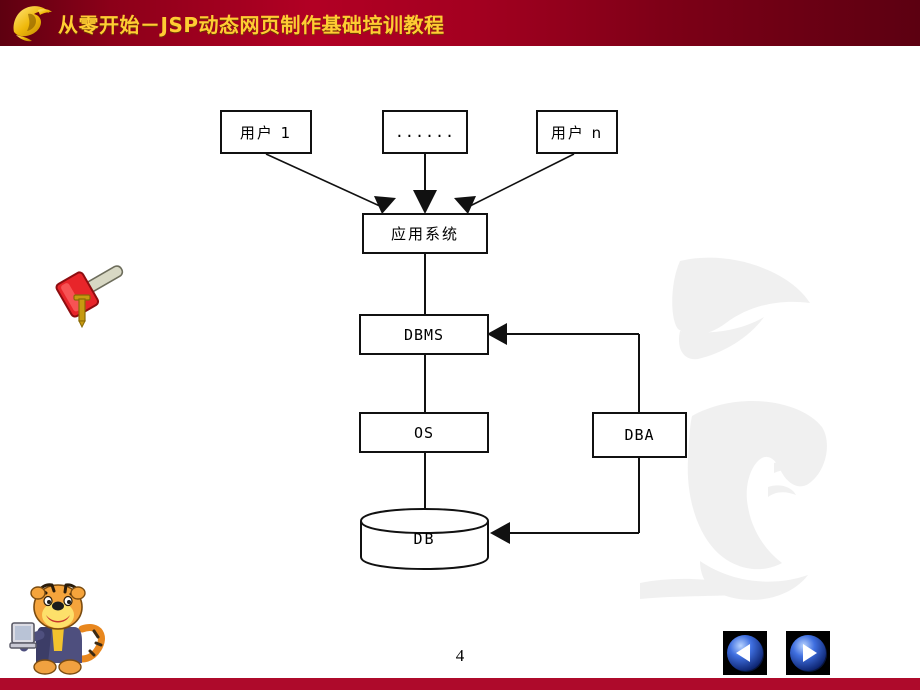 The width and height of the screenshot is (920, 690). I want to click on node-db-label: DB, so click(424, 539).